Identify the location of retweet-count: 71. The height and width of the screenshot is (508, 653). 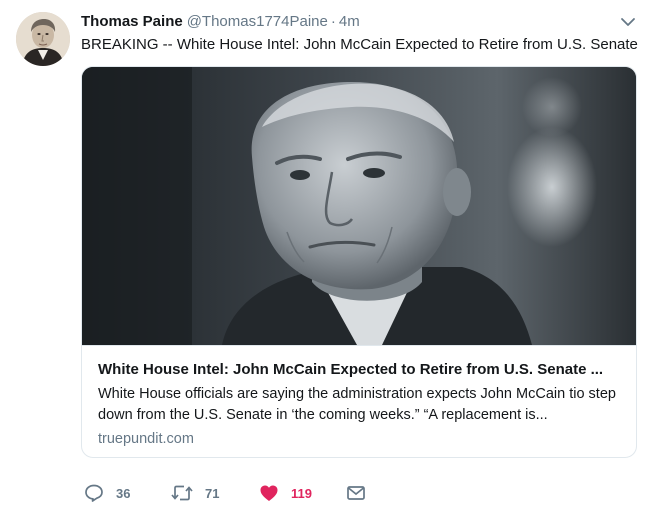
(212, 493).